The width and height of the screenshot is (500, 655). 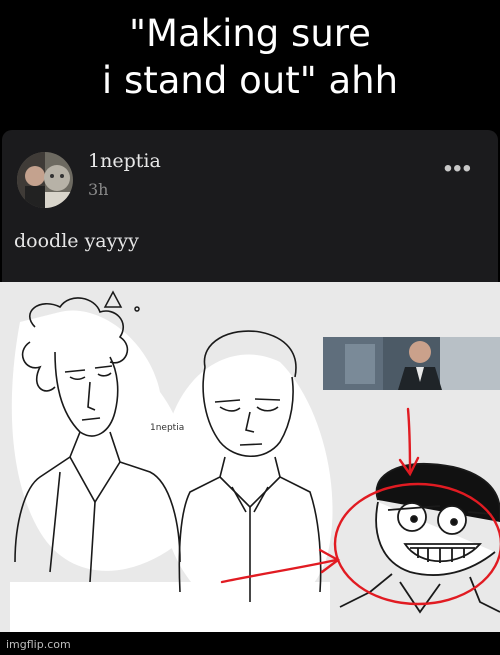 What do you see at coordinates (124, 161) in the screenshot?
I see `username: 1neptia` at bounding box center [124, 161].